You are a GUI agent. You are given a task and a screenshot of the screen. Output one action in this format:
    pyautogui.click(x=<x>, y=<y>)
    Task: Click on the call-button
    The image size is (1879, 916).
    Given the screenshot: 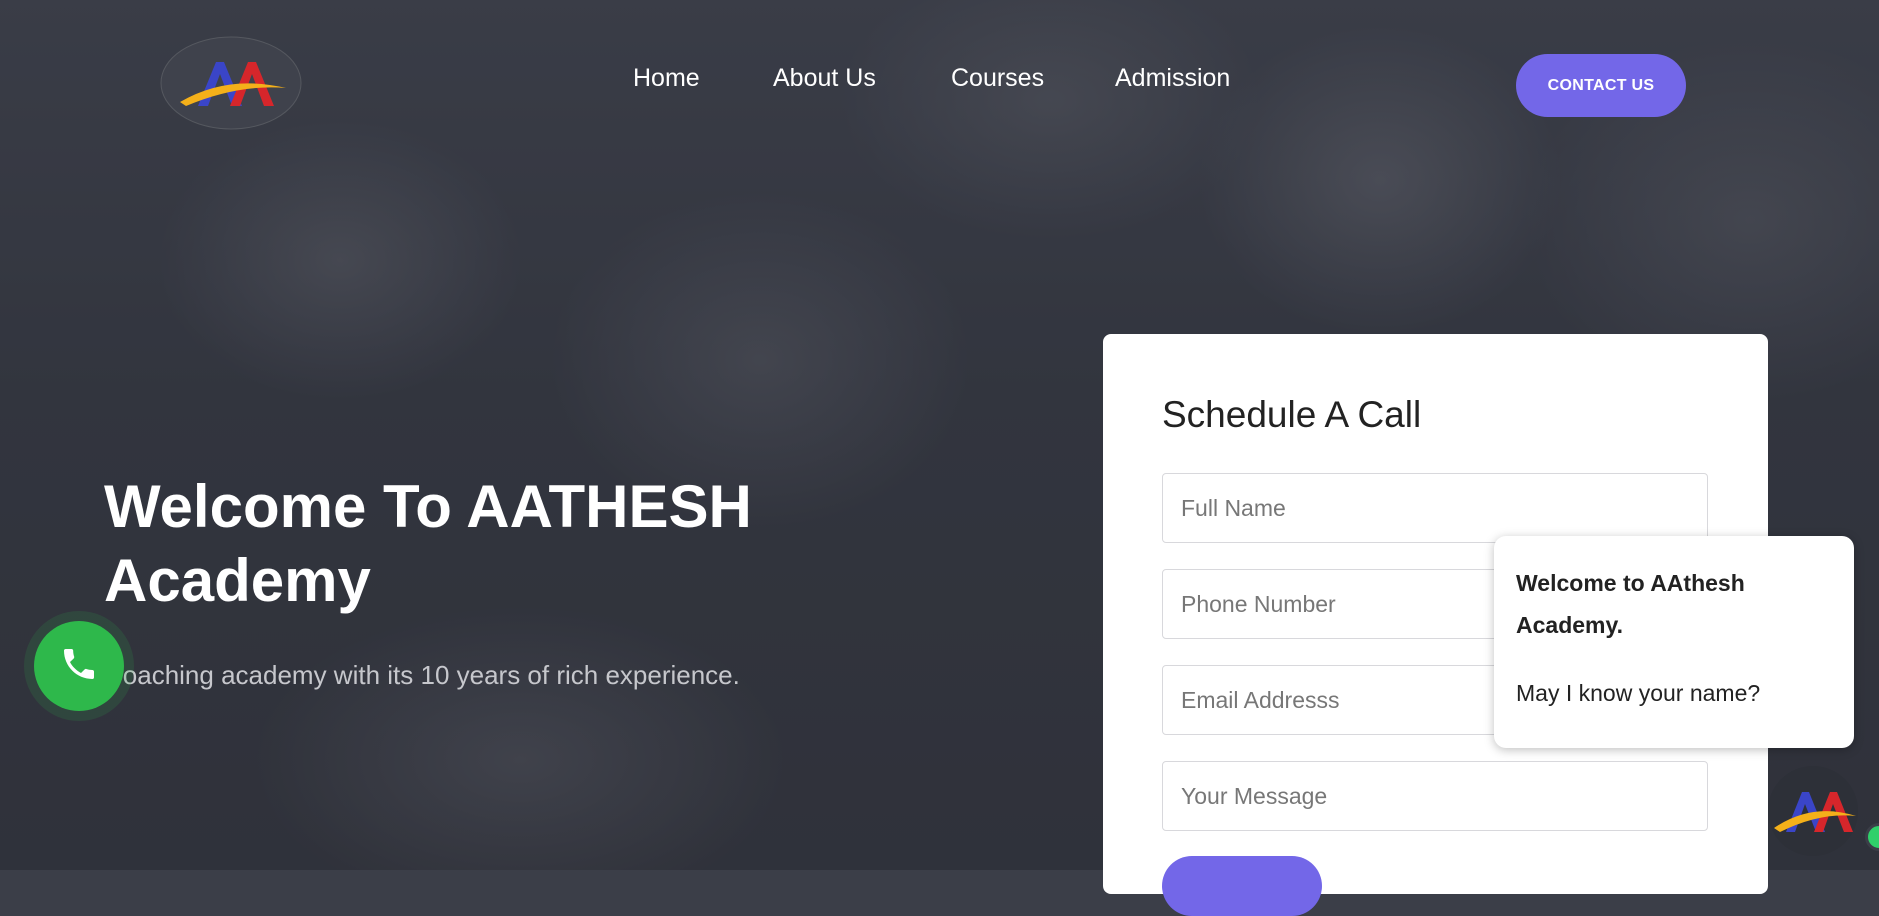 What is the action you would take?
    pyautogui.click(x=79, y=666)
    